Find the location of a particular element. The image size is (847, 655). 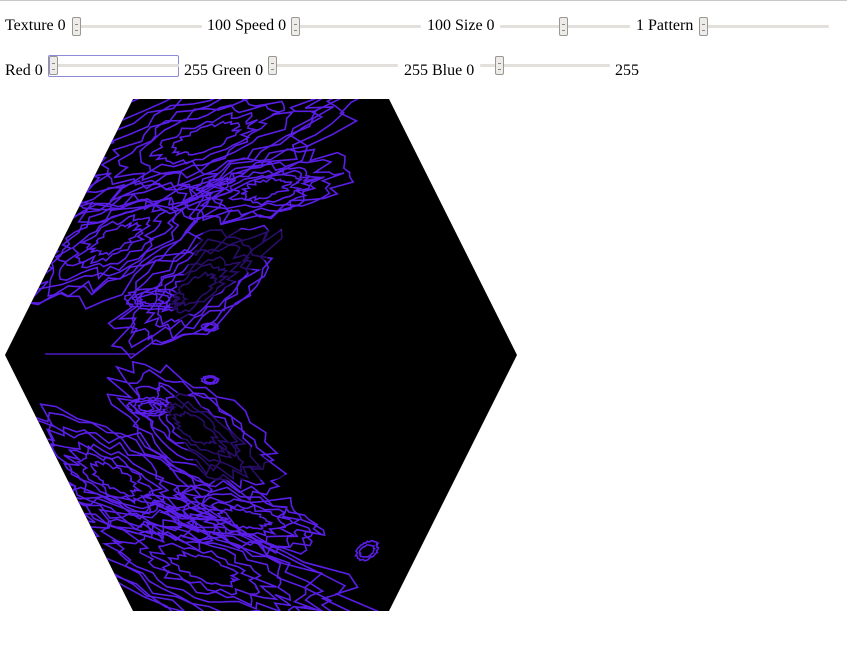

blue-slider-thumb is located at coordinates (499, 65).